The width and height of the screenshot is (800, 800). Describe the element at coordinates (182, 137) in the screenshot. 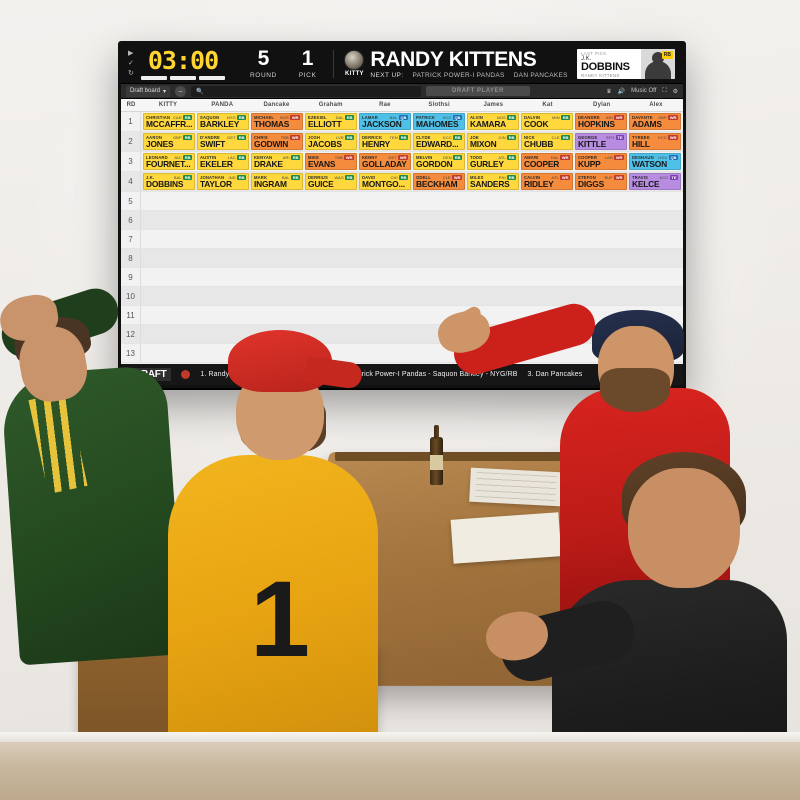

I see `pick-team-pos: GBP RB` at that location.